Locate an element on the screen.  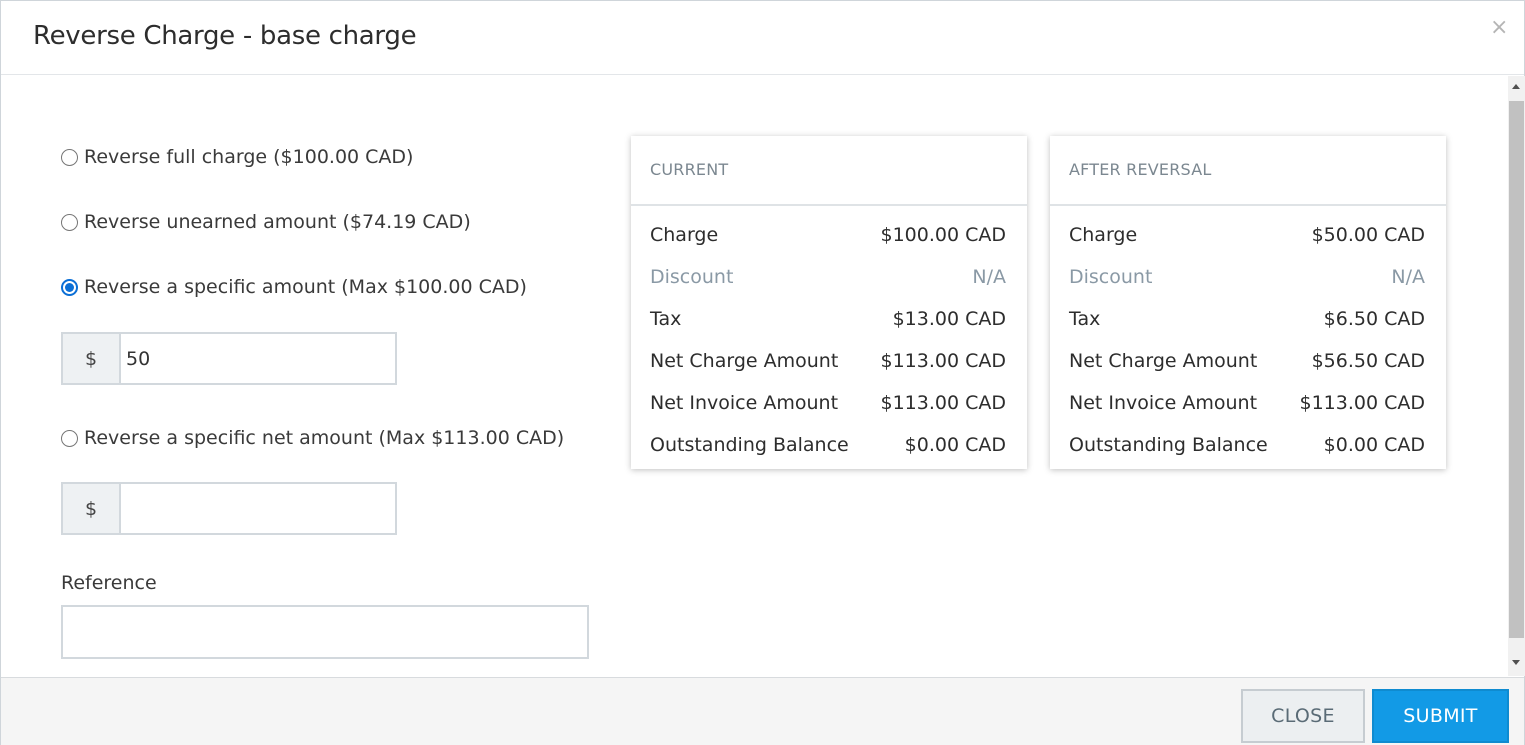
summary-row-net-charge: Net Charge Amount $113.00 CAD is located at coordinates (828, 361).